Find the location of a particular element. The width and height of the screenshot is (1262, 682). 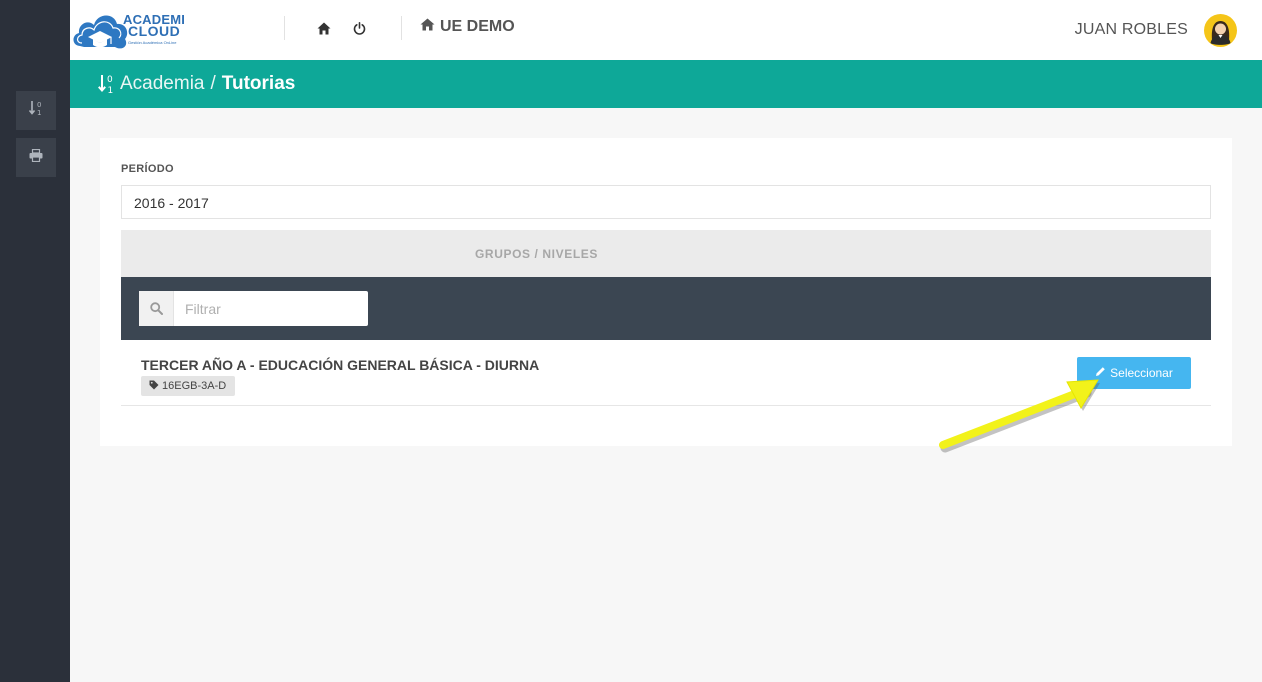

academicloud-logo: ACADEMI CLOUD Gestión Académica OnLine is located at coordinates (132, 30).